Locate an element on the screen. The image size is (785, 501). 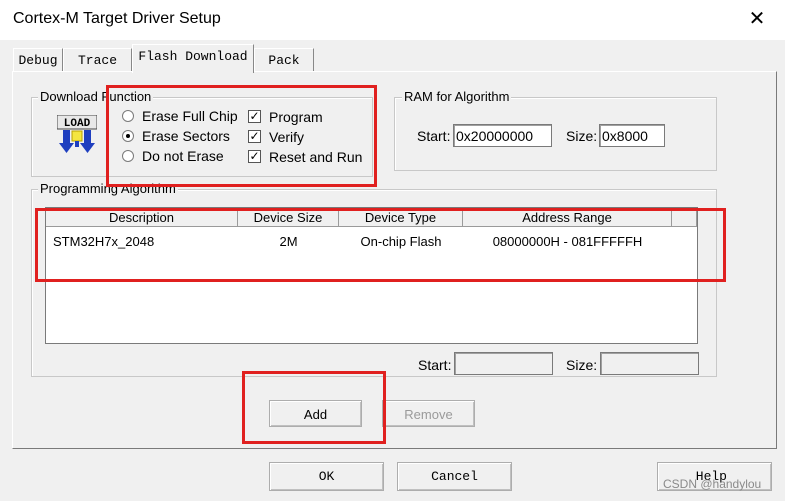
load-icon-text: LOAD is located at coordinates (77, 124).